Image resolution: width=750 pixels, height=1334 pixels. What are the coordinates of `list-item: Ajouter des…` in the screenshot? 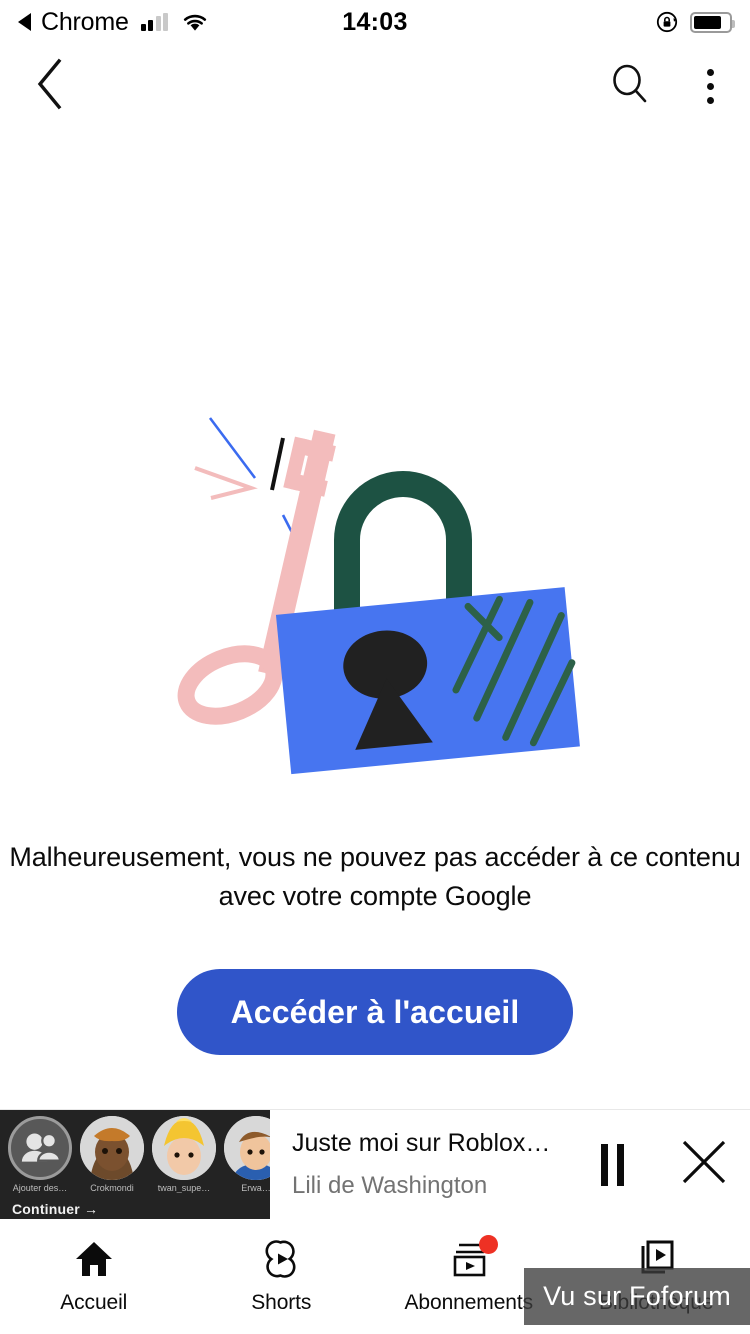 It's located at (40, 1154).